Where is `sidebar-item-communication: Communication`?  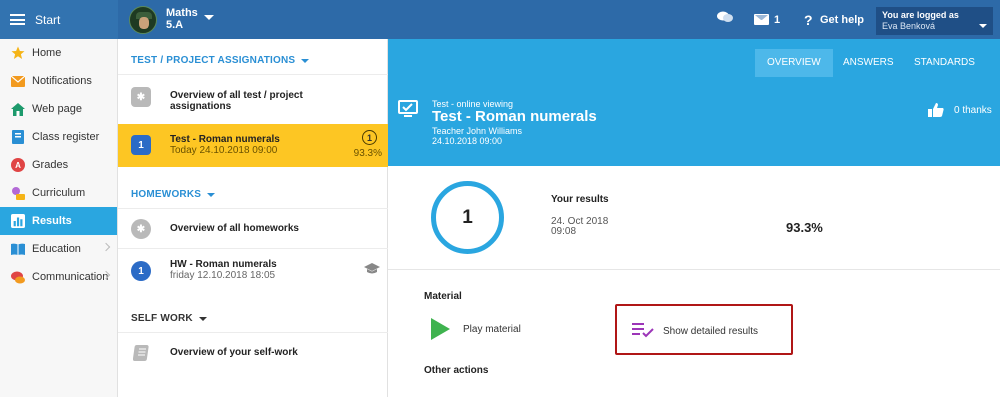 sidebar-item-communication: Communication is located at coordinates (58, 277).